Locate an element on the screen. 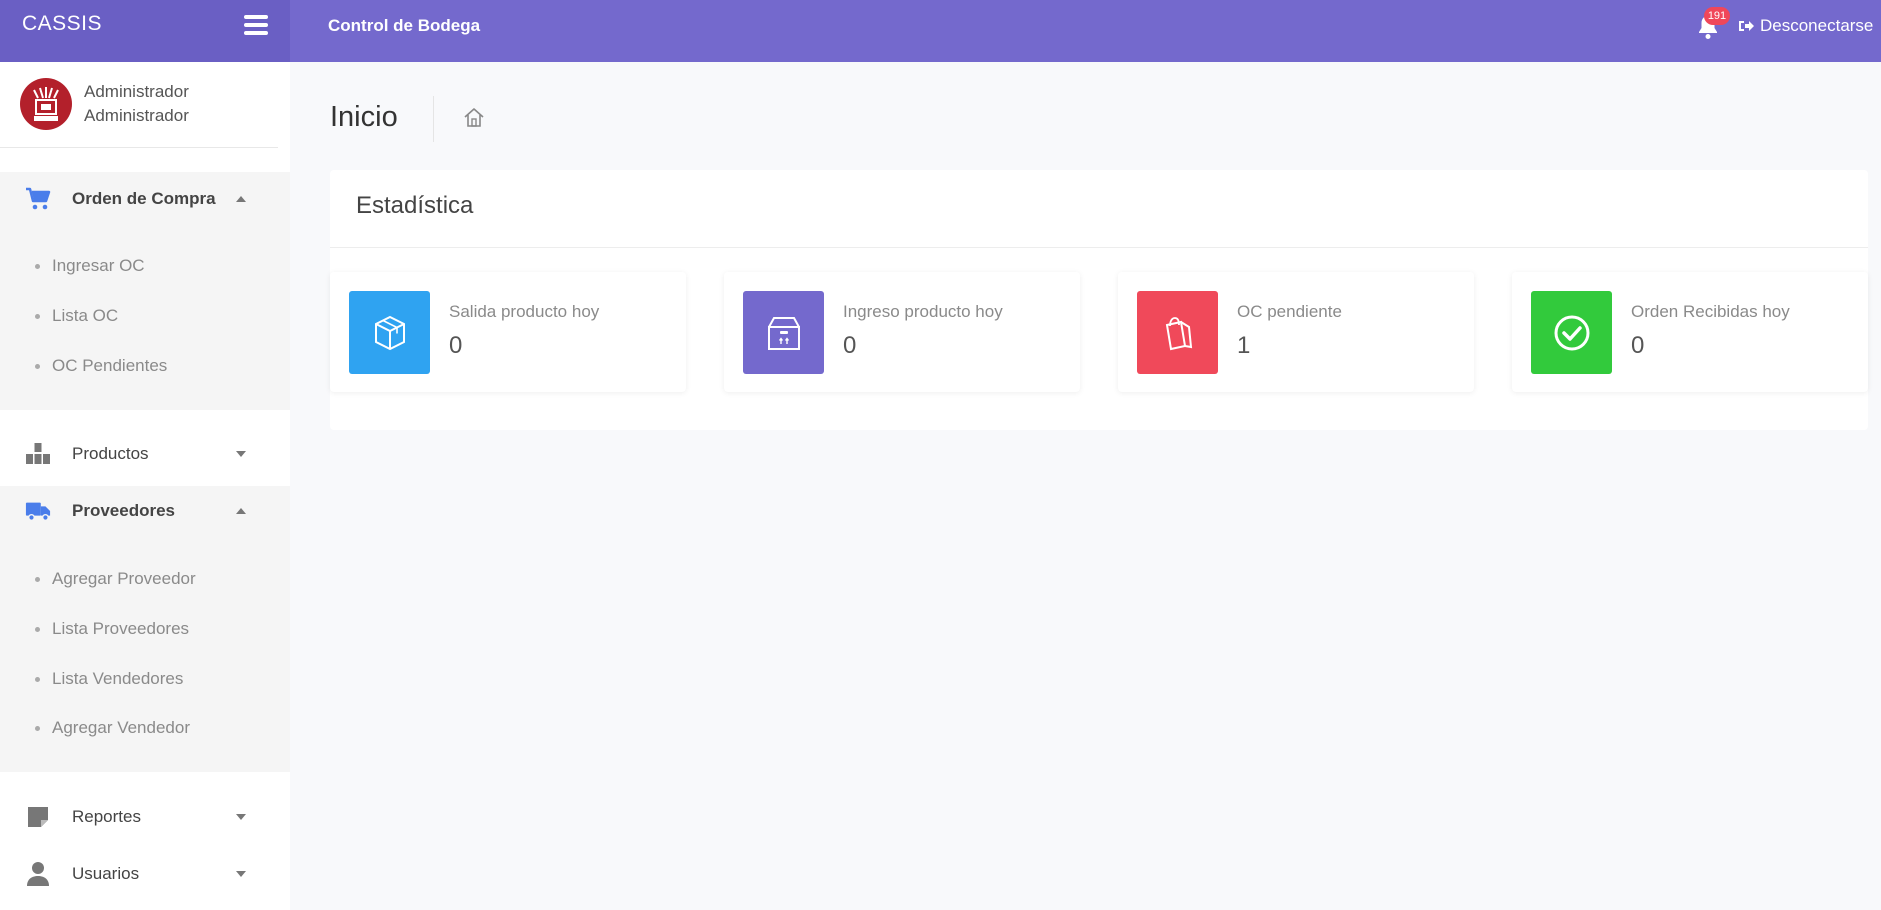 The image size is (1881, 910). sidebar-subitem-agregar-vendedor: Agregar Vendedor is located at coordinates (112, 728).